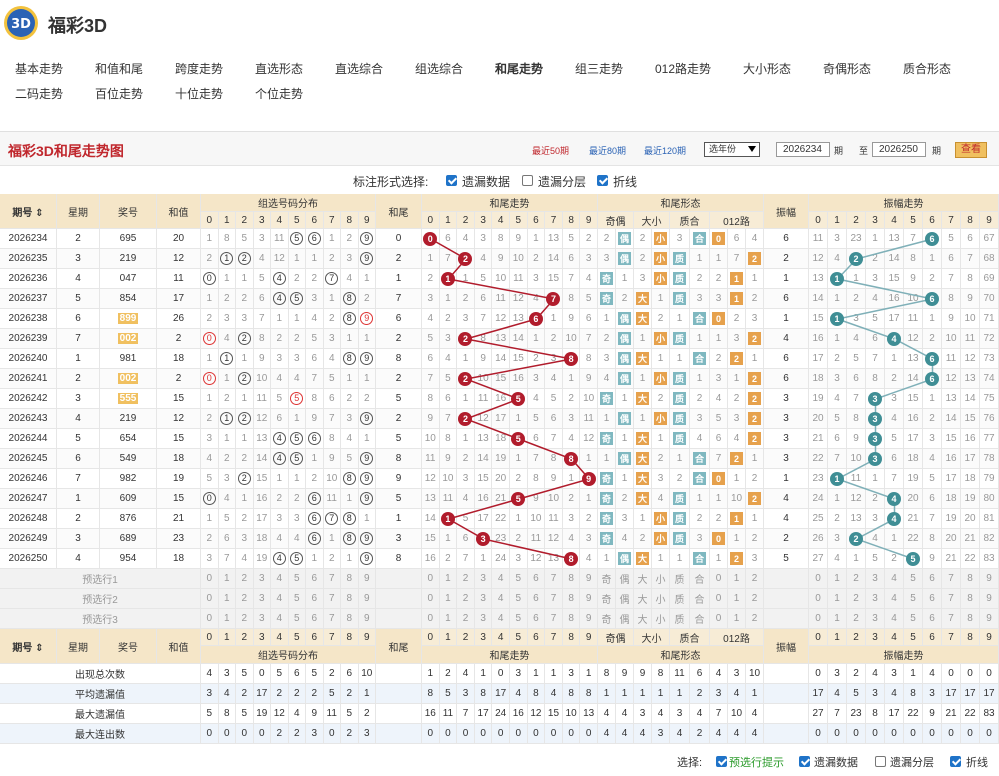  I want to click on nav-link: 和值和尾, so click(119, 68).